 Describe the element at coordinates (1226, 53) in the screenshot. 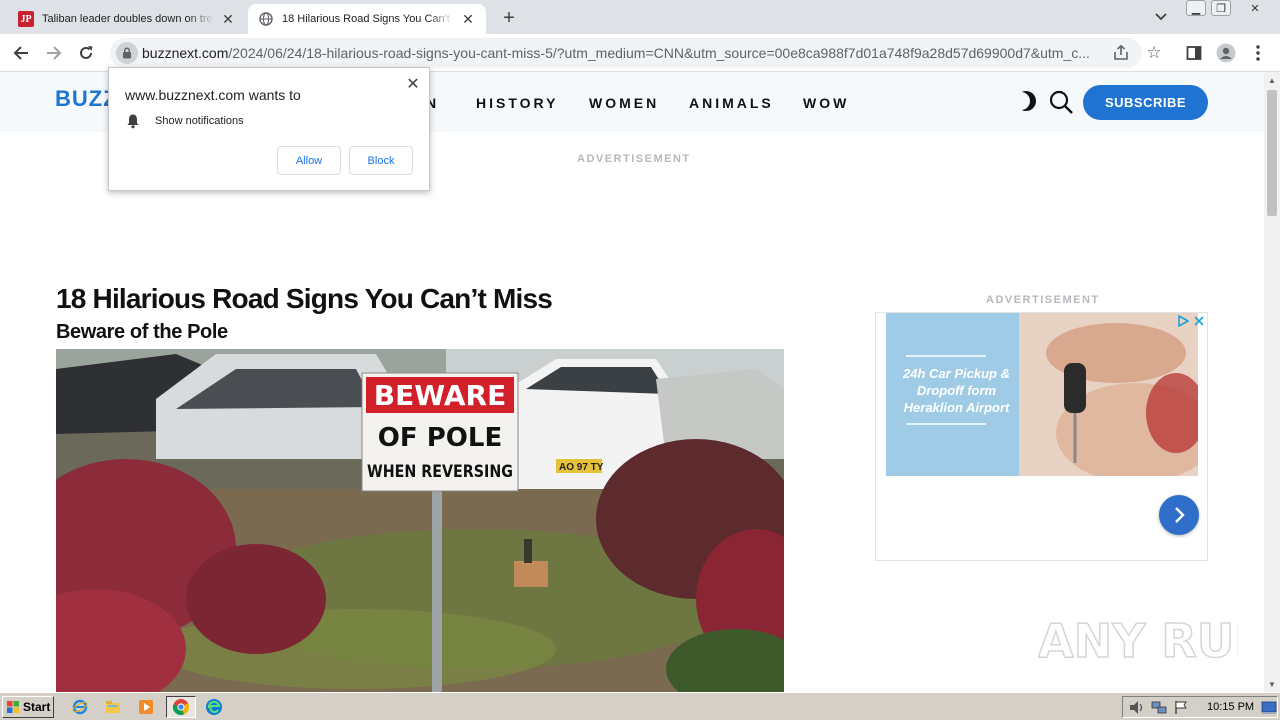

I see `profile-avatar-icon` at that location.